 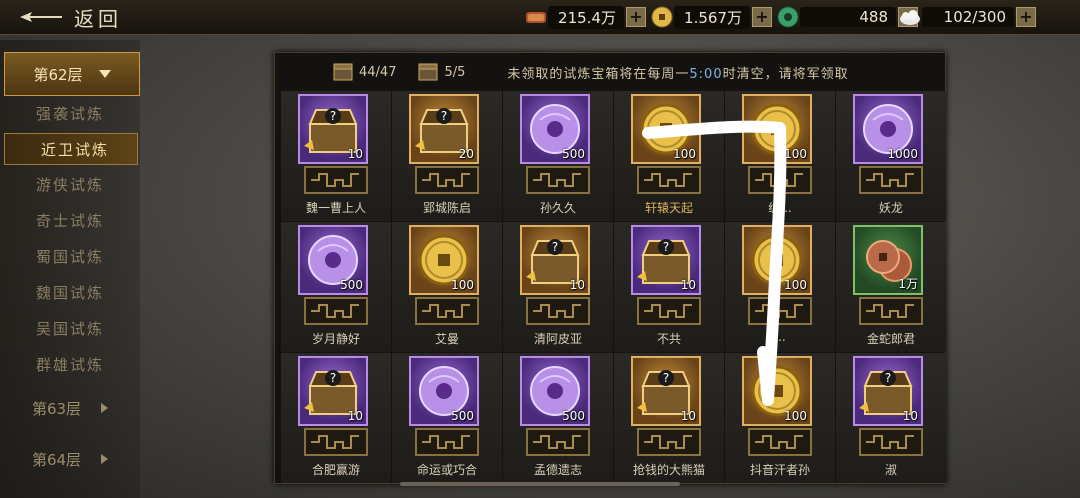 What do you see at coordinates (558, 156) in the screenshot?
I see `chest-cell: 500 孙久久` at bounding box center [558, 156].